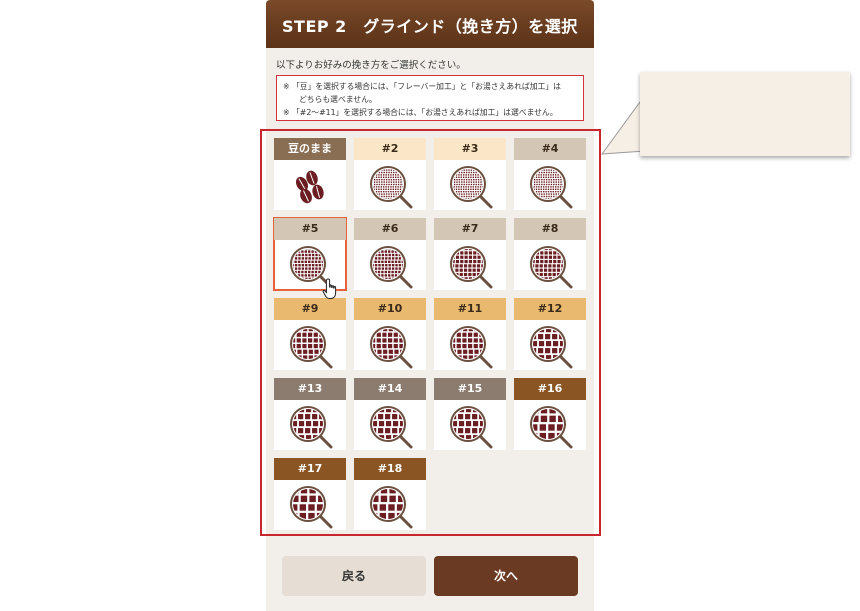 The width and height of the screenshot is (860, 611). I want to click on coffee-beans-icon, so click(310, 185).